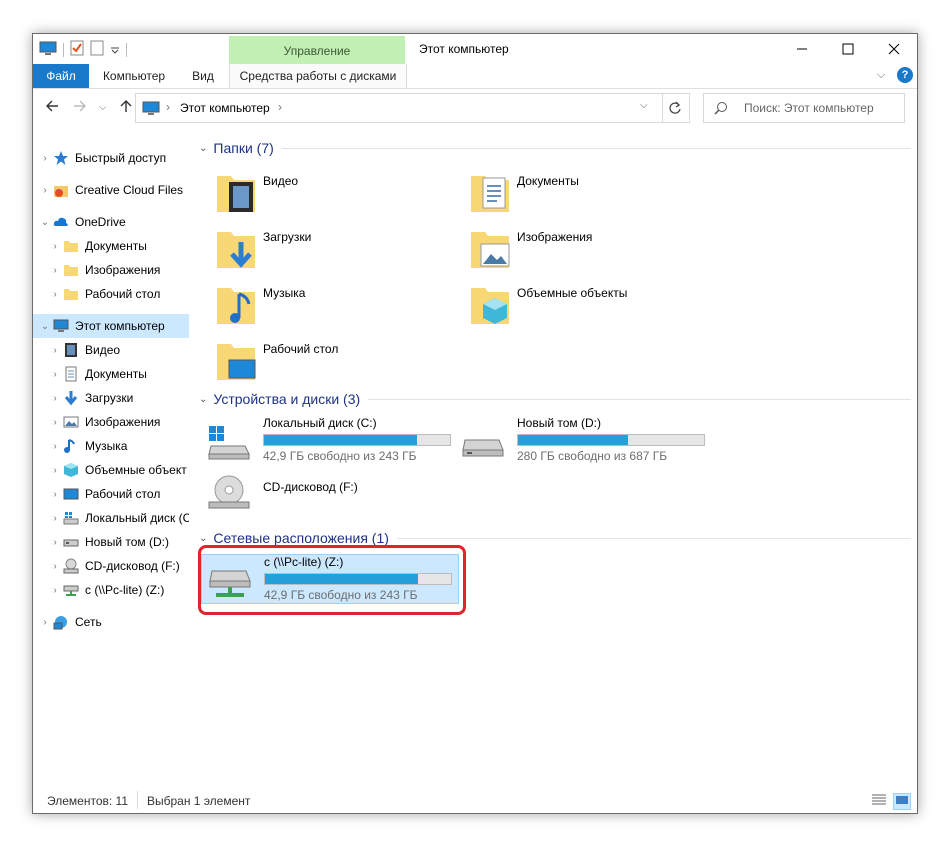 The height and width of the screenshot is (845, 949). Describe the element at coordinates (121, 158) in the screenshot. I see `nav-item-label: Быстрый доступ` at that location.